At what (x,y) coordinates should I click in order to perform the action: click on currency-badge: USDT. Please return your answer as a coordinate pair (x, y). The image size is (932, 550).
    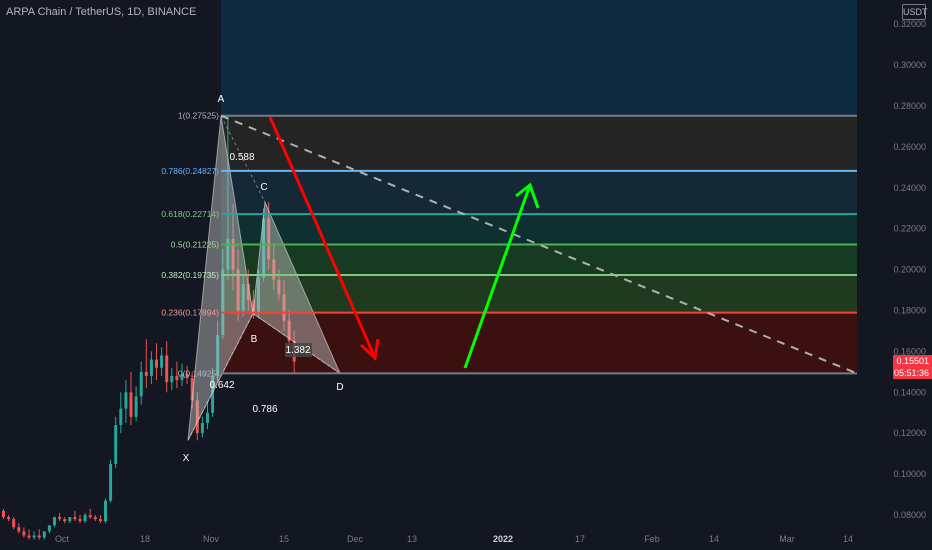
    Looking at the image, I should click on (915, 12).